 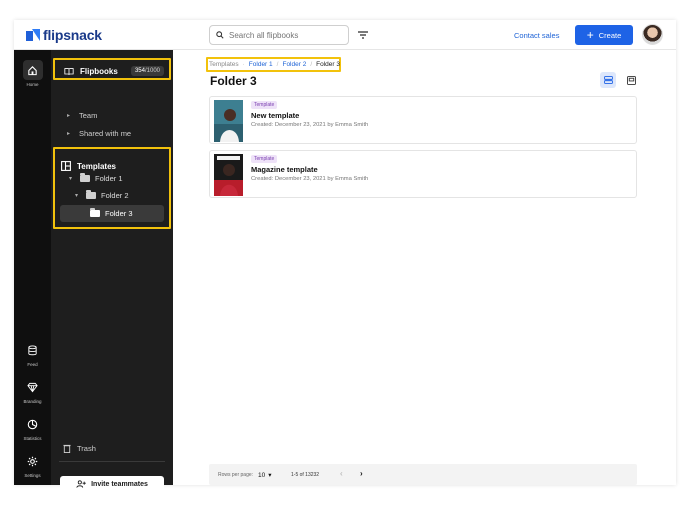 I want to click on rail-item-settings: Settings, so click(x=32, y=464).